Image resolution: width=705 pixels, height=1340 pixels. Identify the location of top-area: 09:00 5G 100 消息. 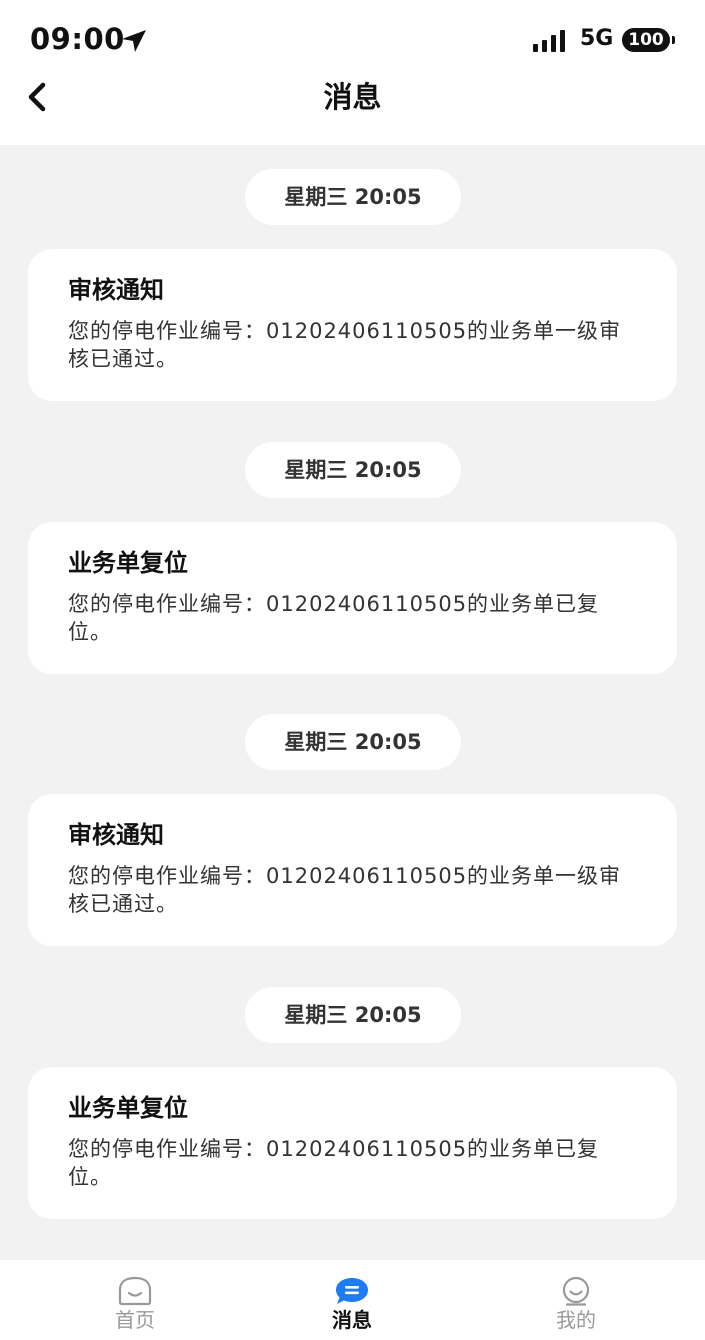
(352, 72).